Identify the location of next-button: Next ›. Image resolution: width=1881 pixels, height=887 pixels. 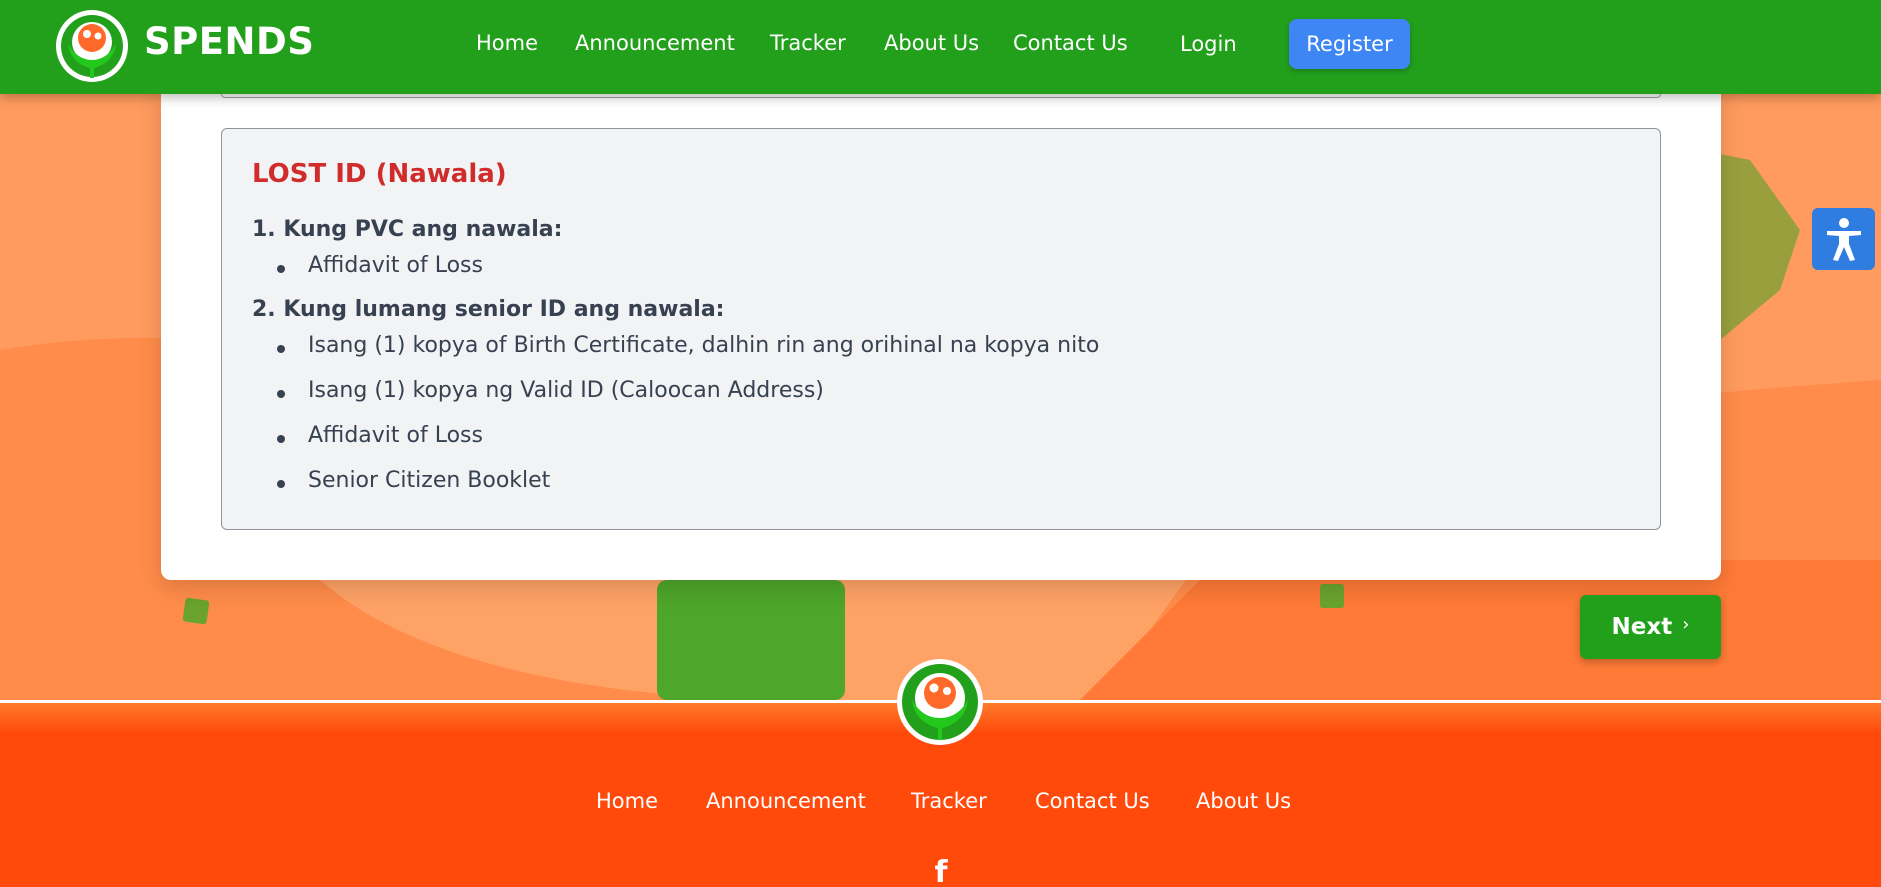
(1650, 627).